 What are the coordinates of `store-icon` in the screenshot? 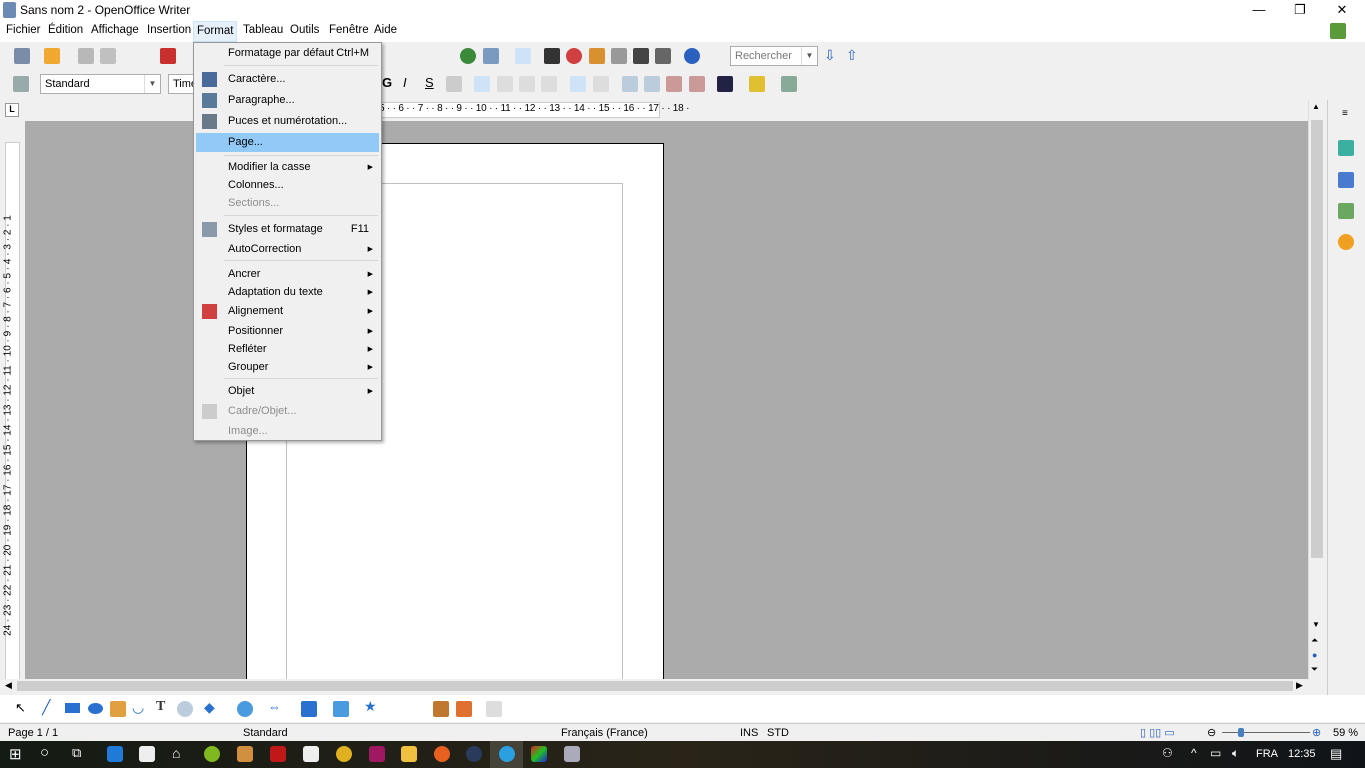 It's located at (147, 754).